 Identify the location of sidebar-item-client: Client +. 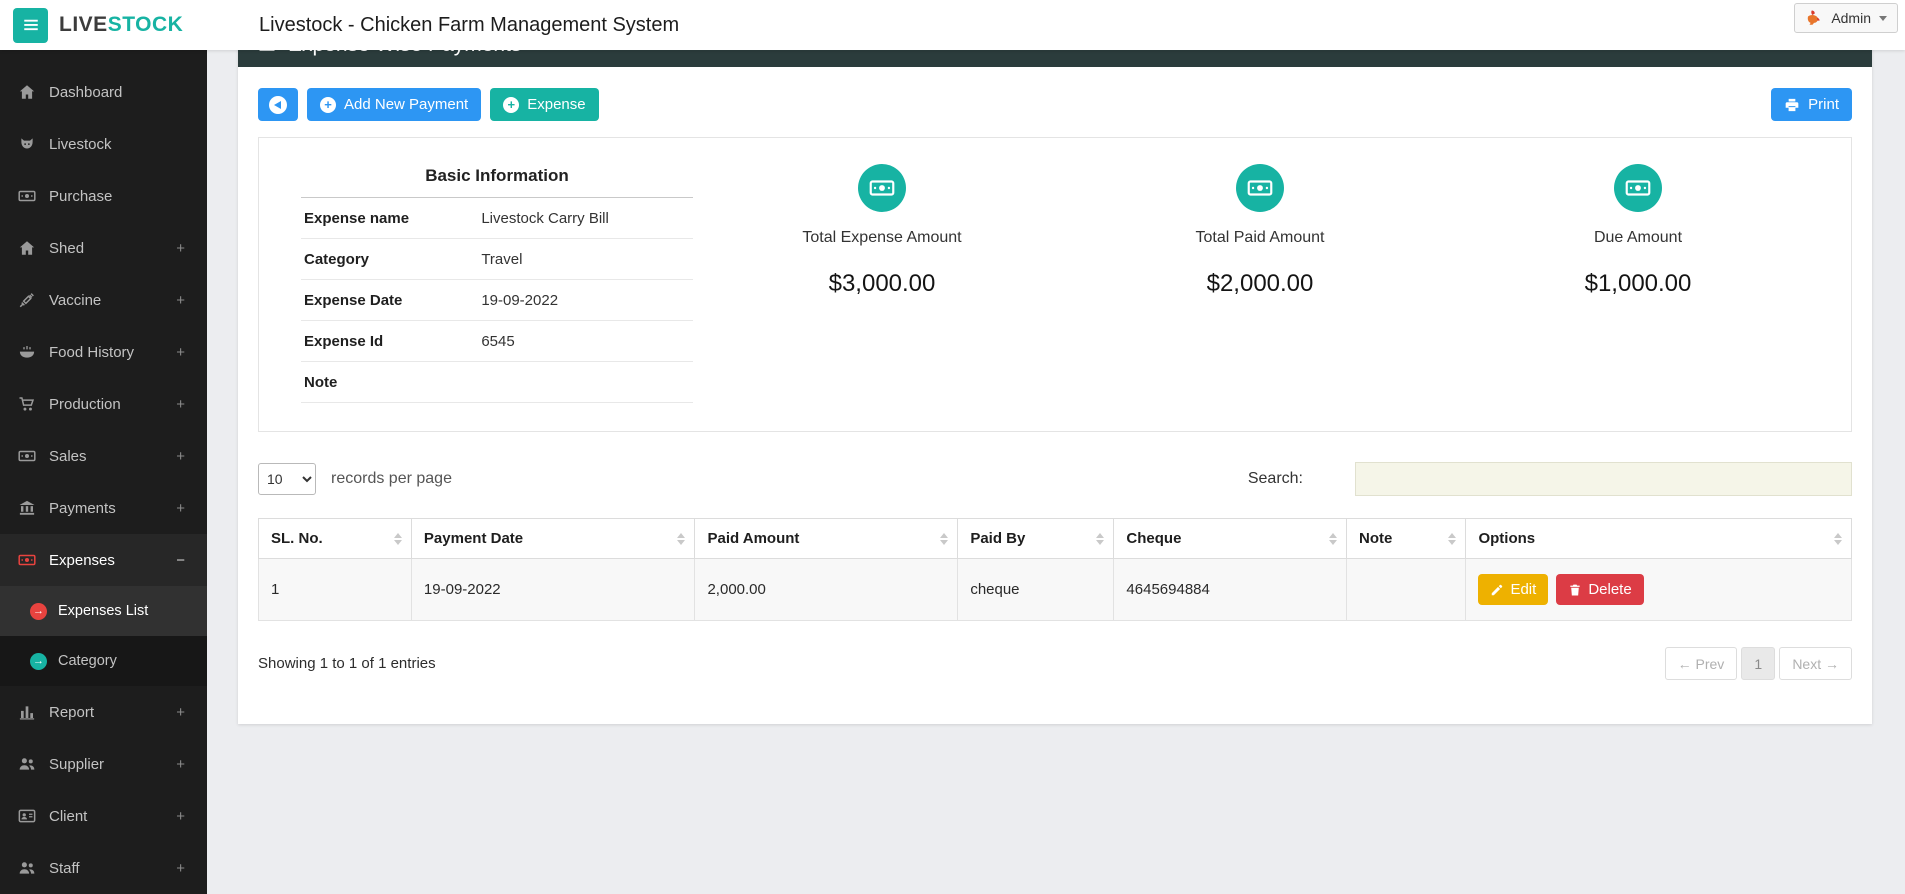
(103, 816).